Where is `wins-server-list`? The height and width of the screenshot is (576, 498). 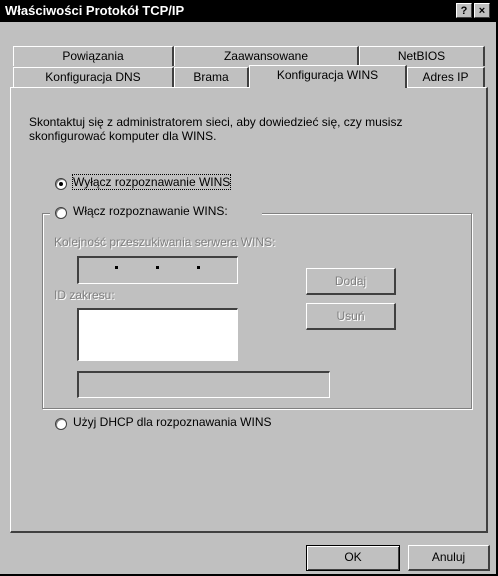 wins-server-list is located at coordinates (157, 334).